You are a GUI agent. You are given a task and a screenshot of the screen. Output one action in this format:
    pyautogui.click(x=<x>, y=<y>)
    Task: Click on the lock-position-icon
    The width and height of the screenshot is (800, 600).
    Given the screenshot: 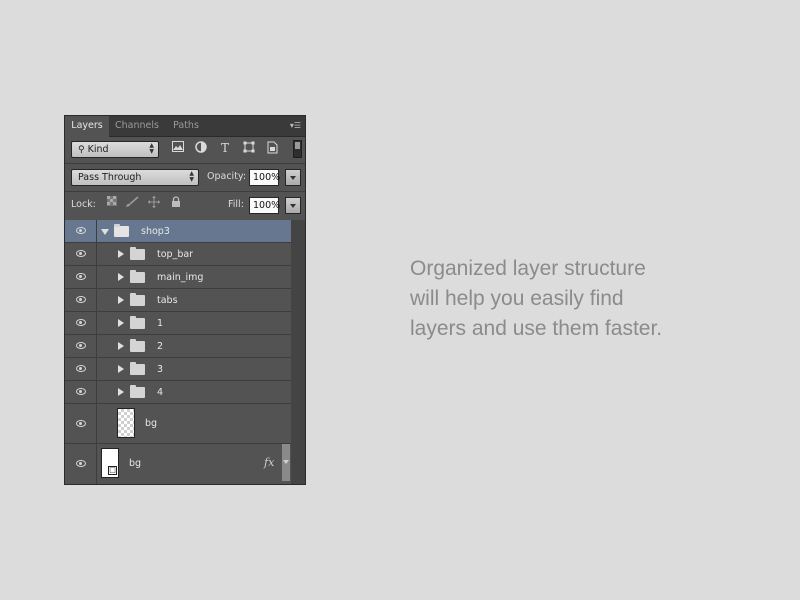 What is the action you would take?
    pyautogui.click(x=154, y=203)
    